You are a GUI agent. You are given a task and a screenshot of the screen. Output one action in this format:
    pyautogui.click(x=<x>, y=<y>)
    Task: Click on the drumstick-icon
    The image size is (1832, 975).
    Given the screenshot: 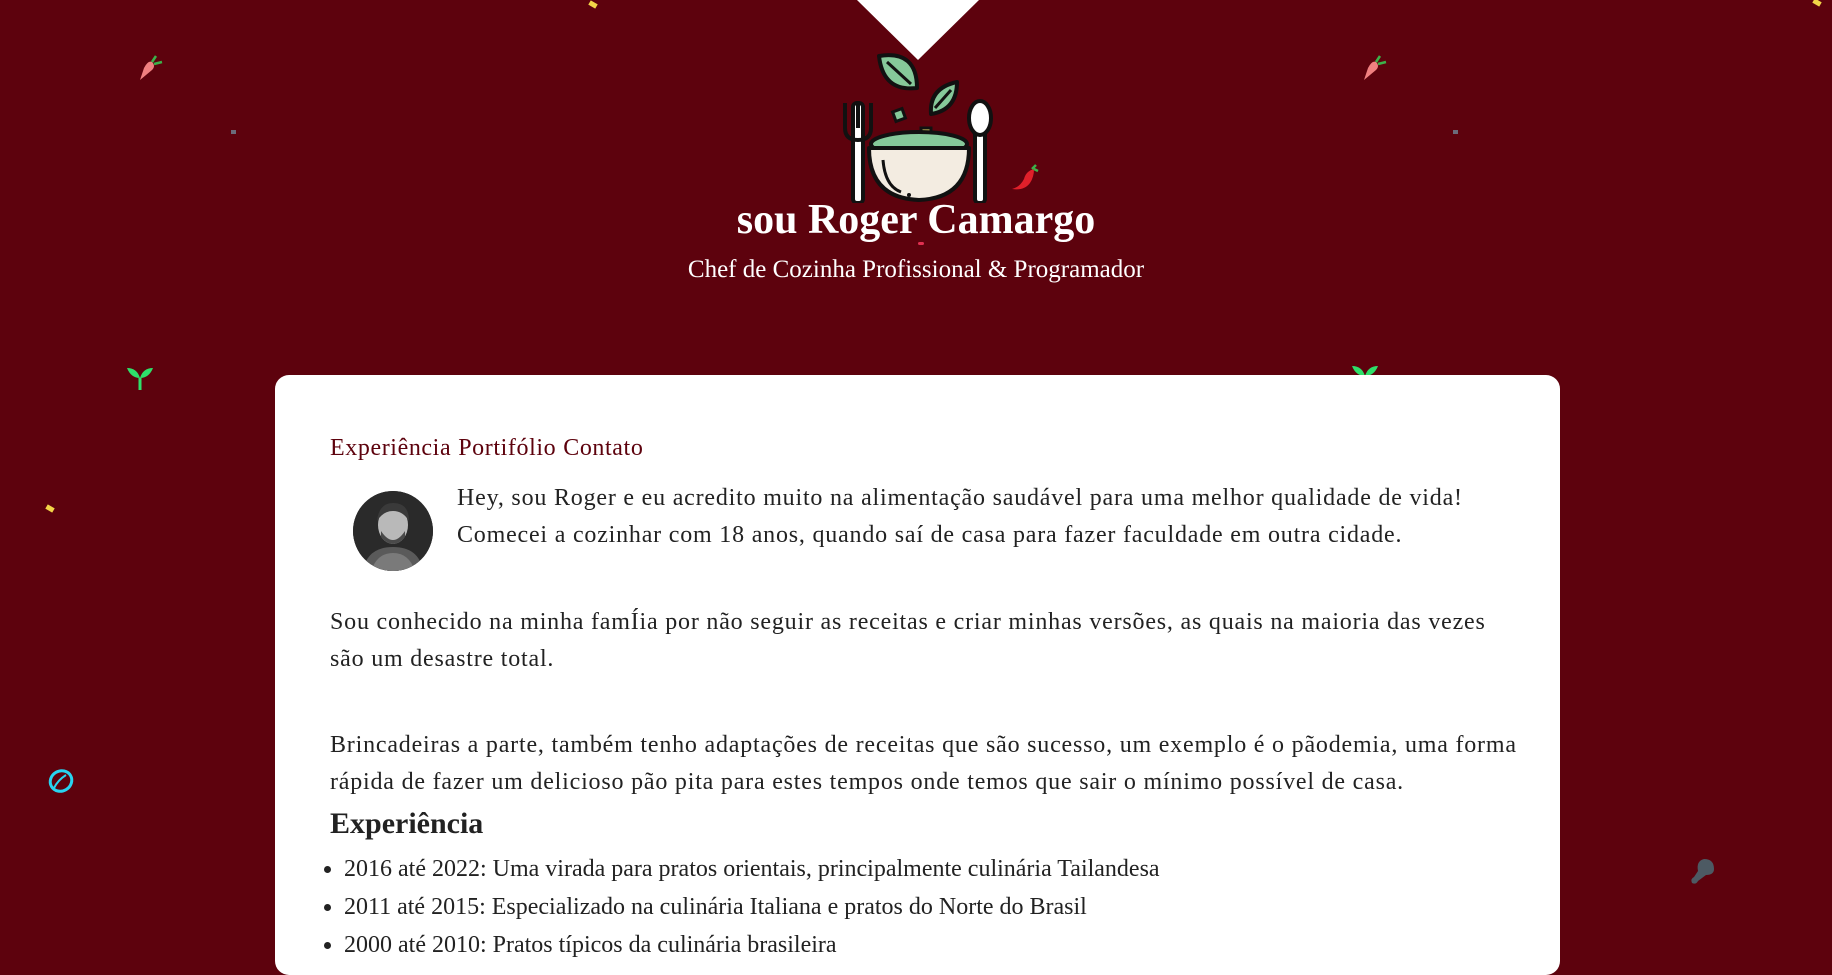 What is the action you would take?
    pyautogui.click(x=1702, y=871)
    